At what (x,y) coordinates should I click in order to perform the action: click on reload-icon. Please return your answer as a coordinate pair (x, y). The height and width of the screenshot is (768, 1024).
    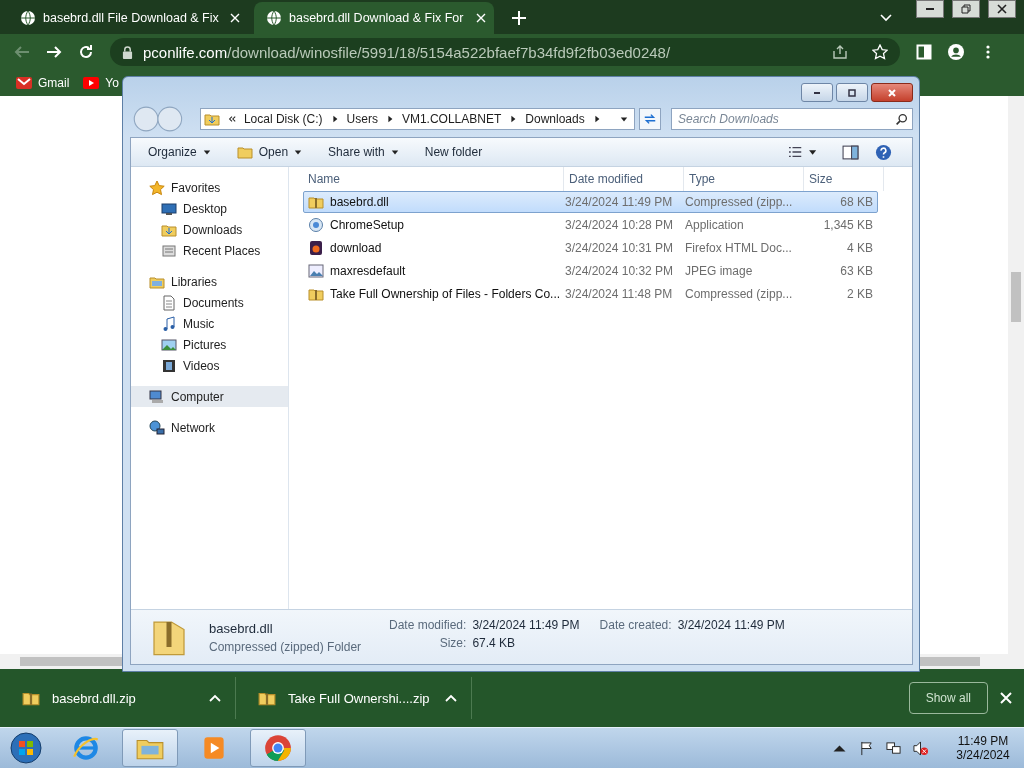
    Looking at the image, I should click on (86, 52).